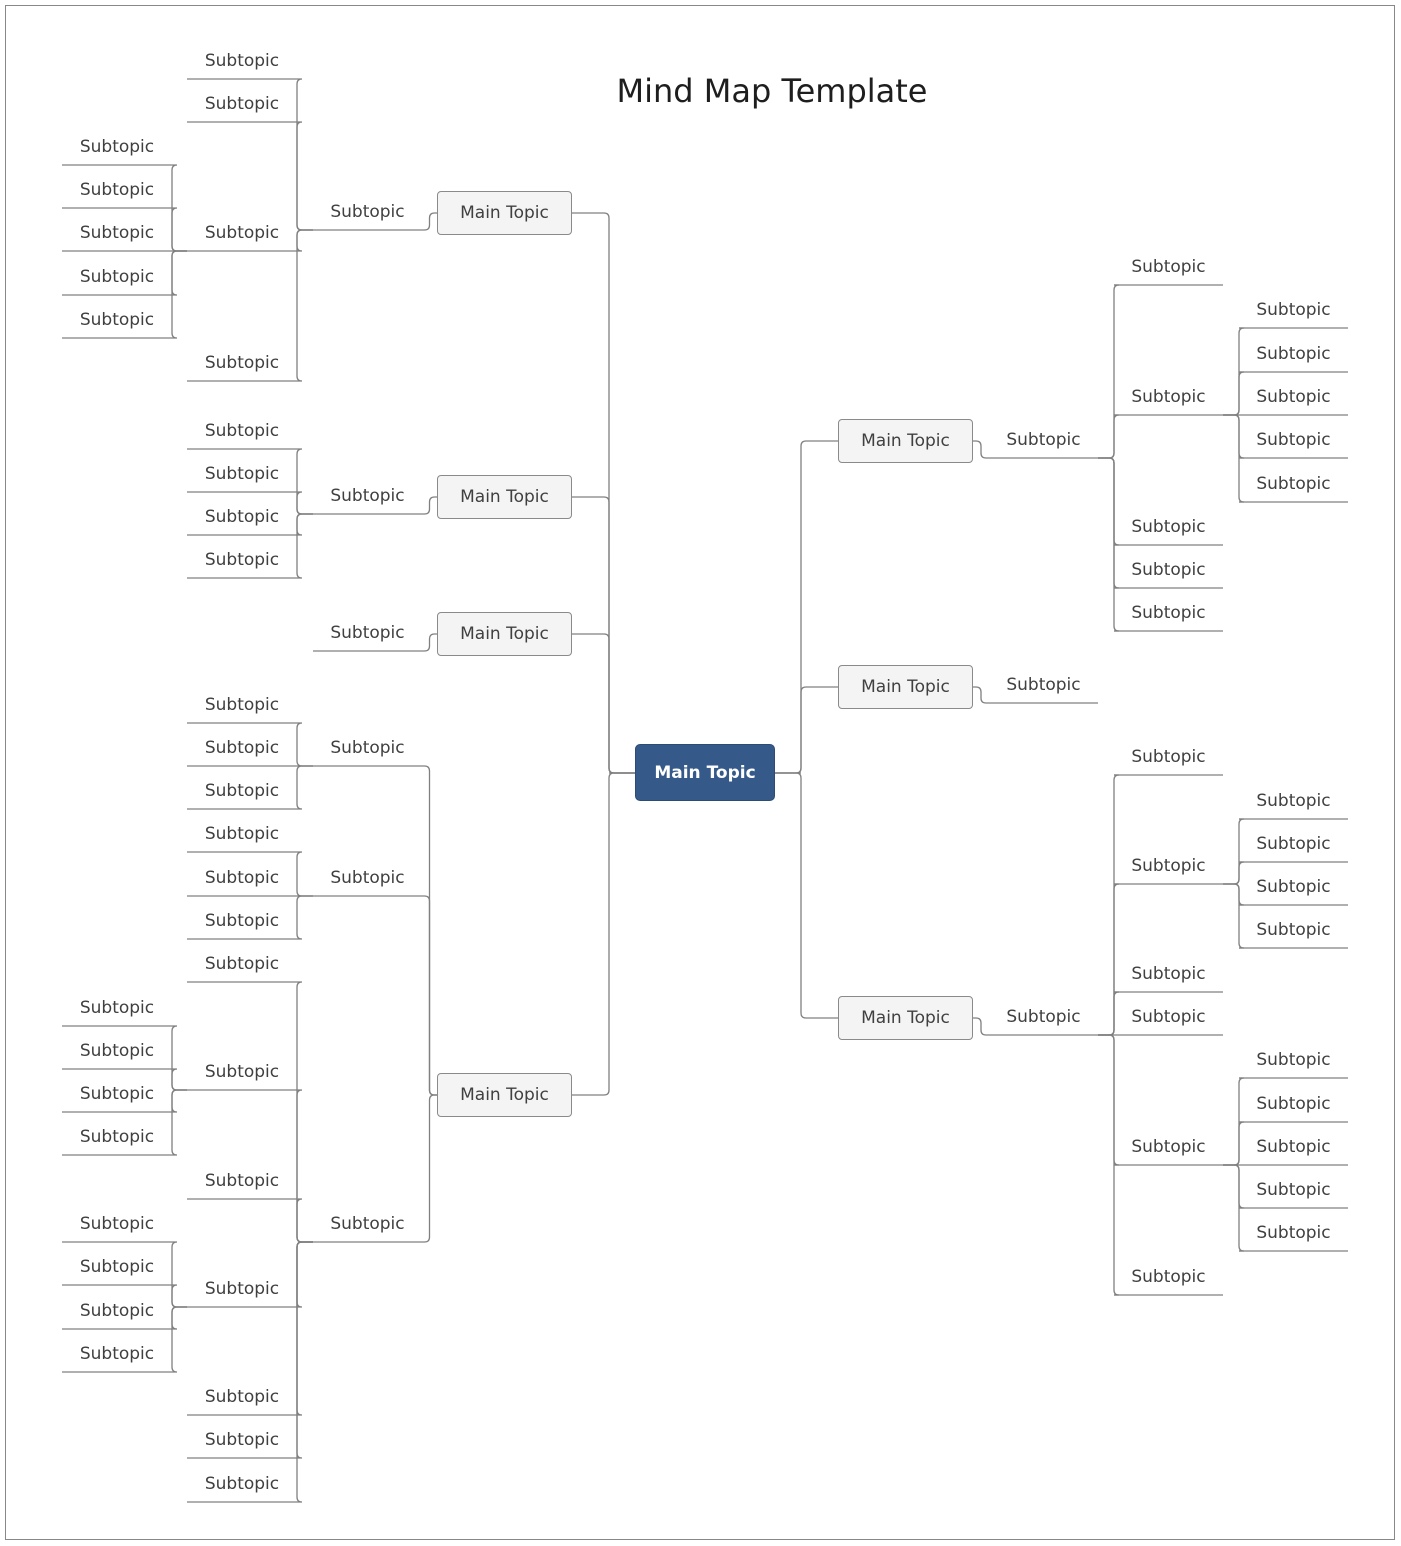 The width and height of the screenshot is (1401, 1546). I want to click on subtopic-l1a: Subtopic, so click(367, 212).